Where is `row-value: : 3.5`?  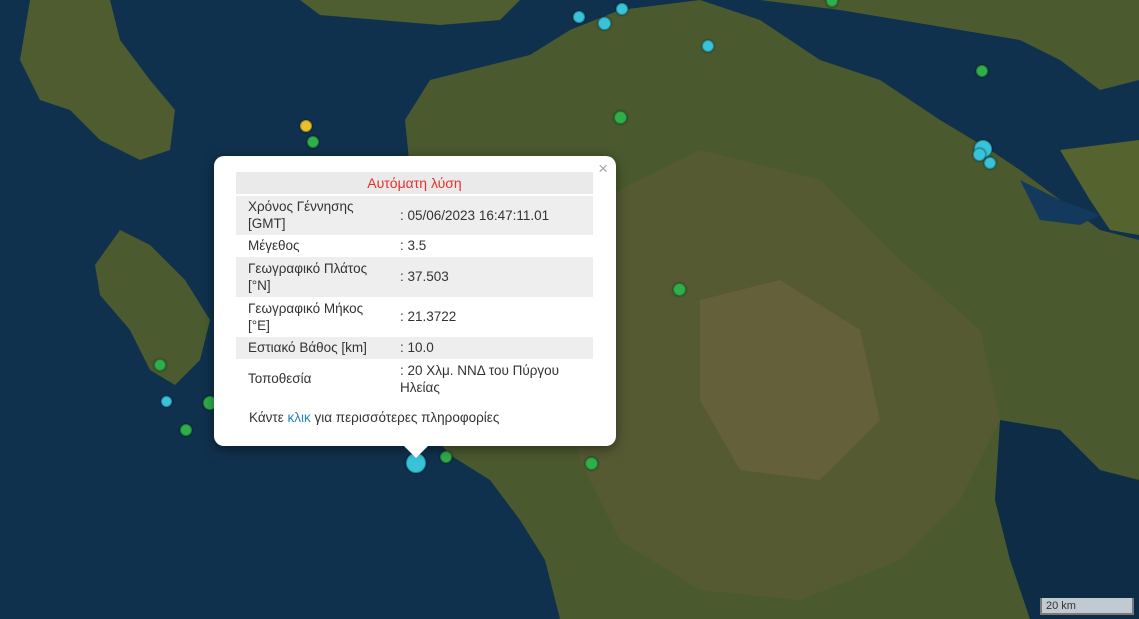
row-value: : 3.5 is located at coordinates (413, 245).